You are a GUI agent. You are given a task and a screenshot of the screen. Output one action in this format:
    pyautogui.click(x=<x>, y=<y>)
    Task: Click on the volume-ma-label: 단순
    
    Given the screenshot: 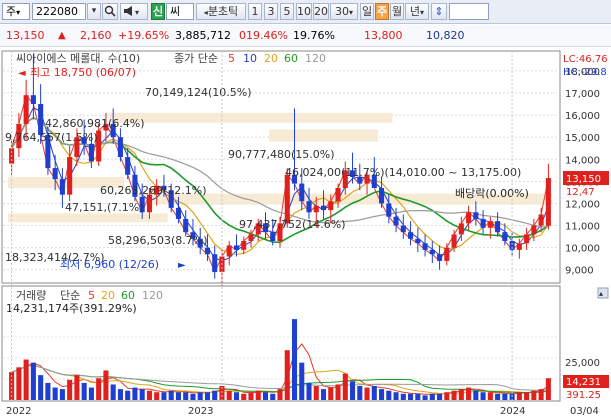 What is the action you would take?
    pyautogui.click(x=70, y=295)
    